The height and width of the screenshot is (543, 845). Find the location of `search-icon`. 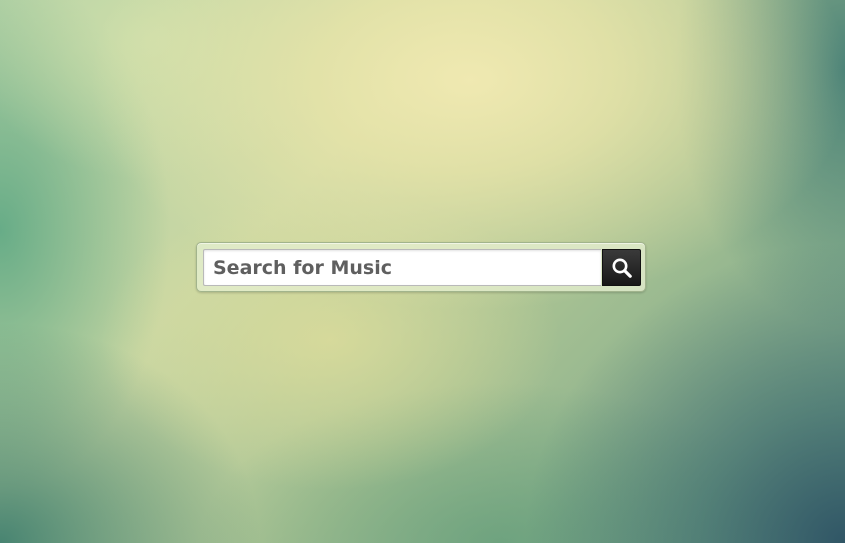

search-icon is located at coordinates (622, 268).